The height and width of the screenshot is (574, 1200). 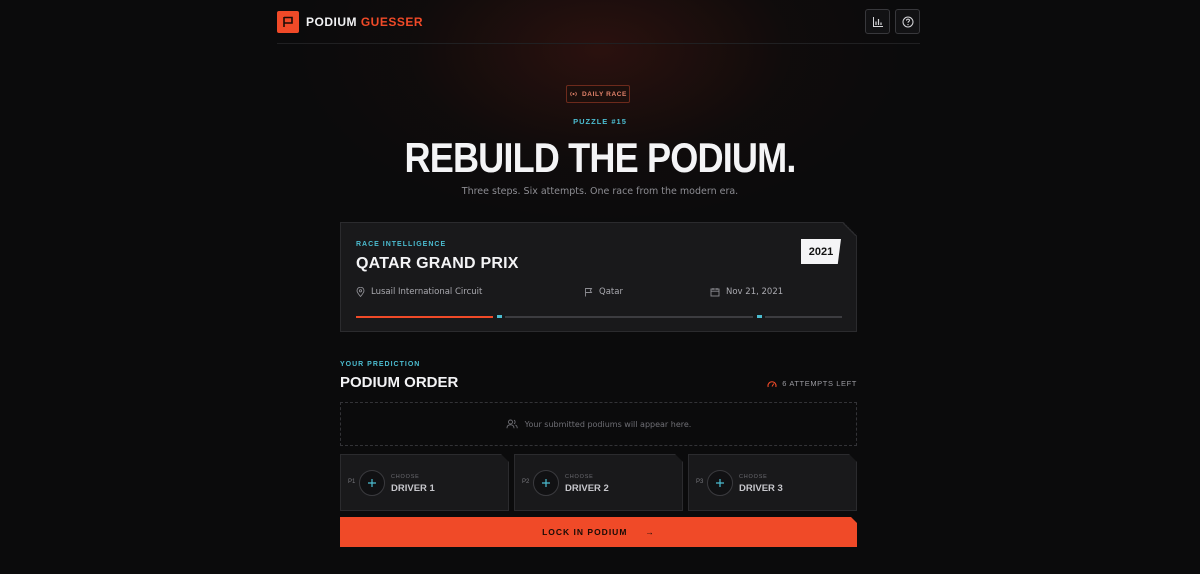 I want to click on submitted-podiums-placeholder: Your submitted podiums will appear here., so click(x=598, y=424).